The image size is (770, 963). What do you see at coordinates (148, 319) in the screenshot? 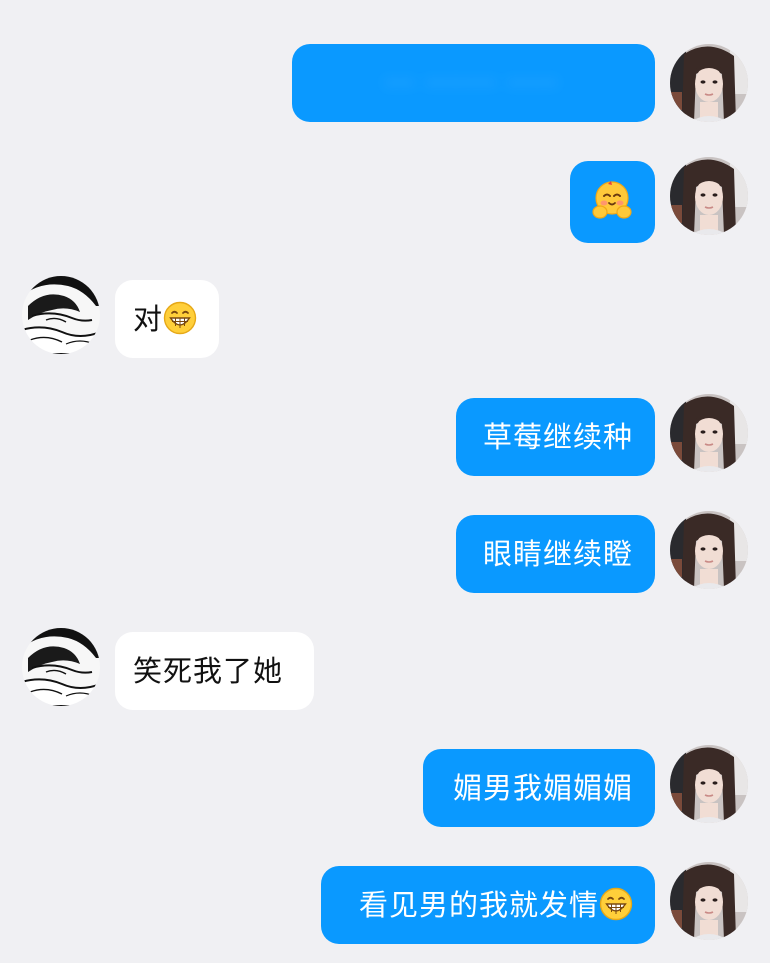
I see `message-text: 对` at bounding box center [148, 319].